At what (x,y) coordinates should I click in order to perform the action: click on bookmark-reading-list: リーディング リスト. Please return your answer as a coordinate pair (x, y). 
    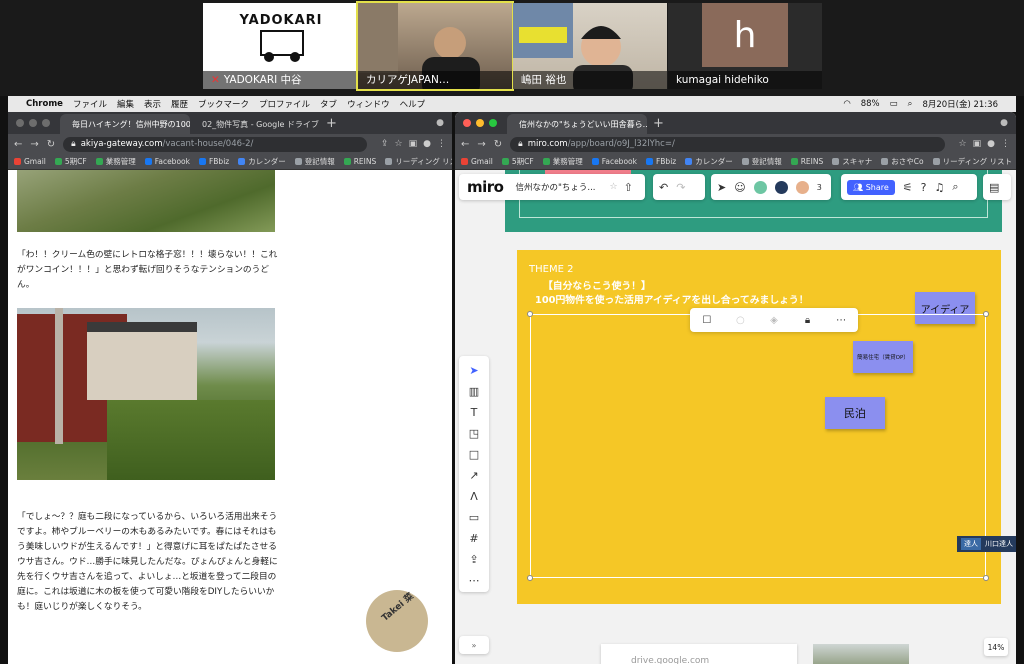
    Looking at the image, I should click on (972, 161).